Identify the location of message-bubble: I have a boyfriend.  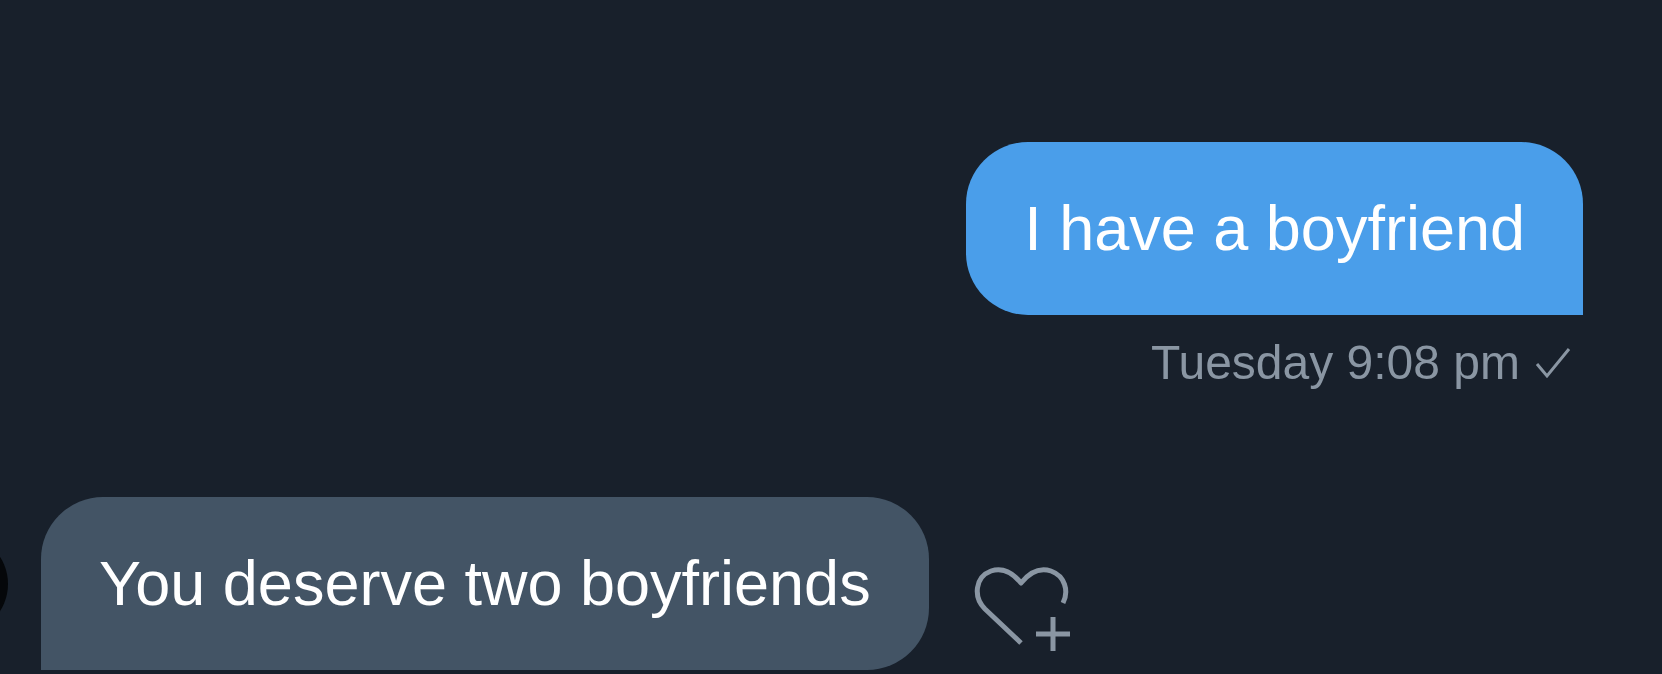
(1274, 228).